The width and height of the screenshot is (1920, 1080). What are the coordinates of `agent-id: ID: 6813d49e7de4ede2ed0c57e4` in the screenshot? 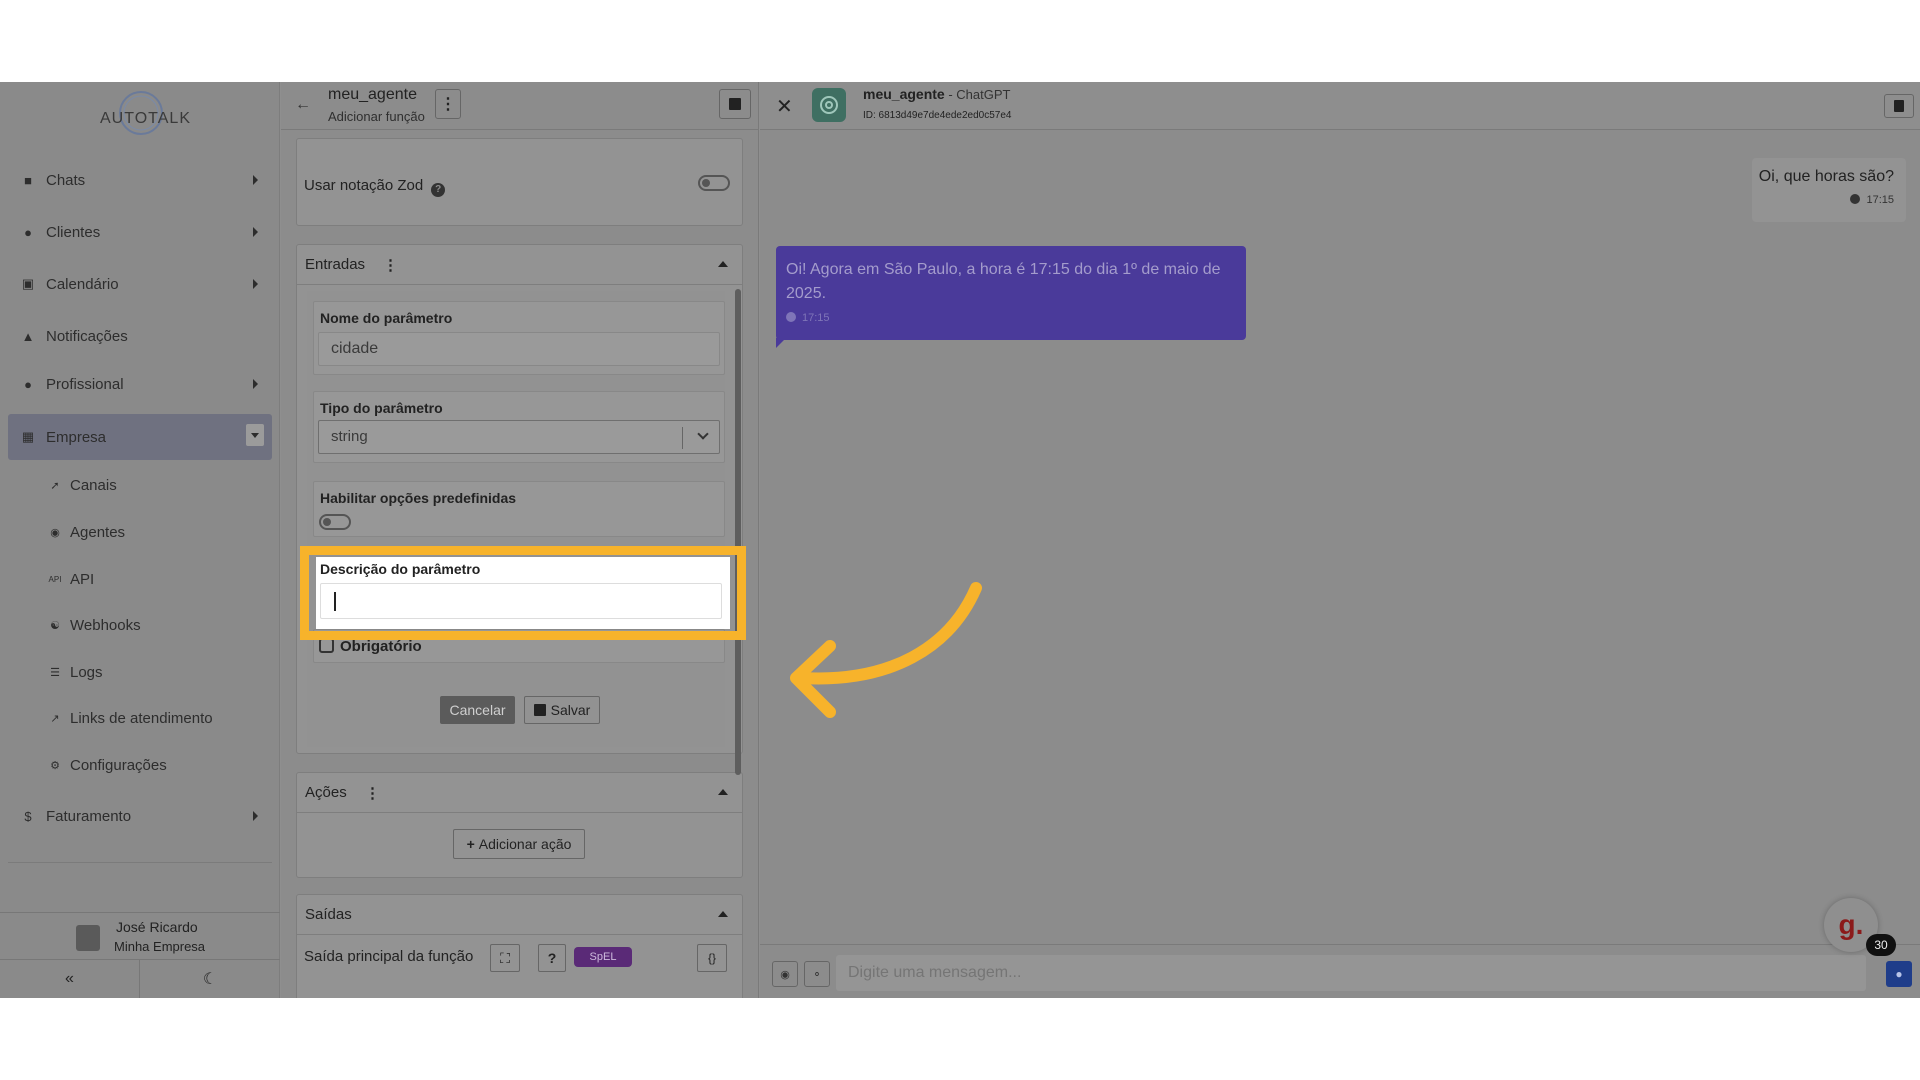 It's located at (937, 115).